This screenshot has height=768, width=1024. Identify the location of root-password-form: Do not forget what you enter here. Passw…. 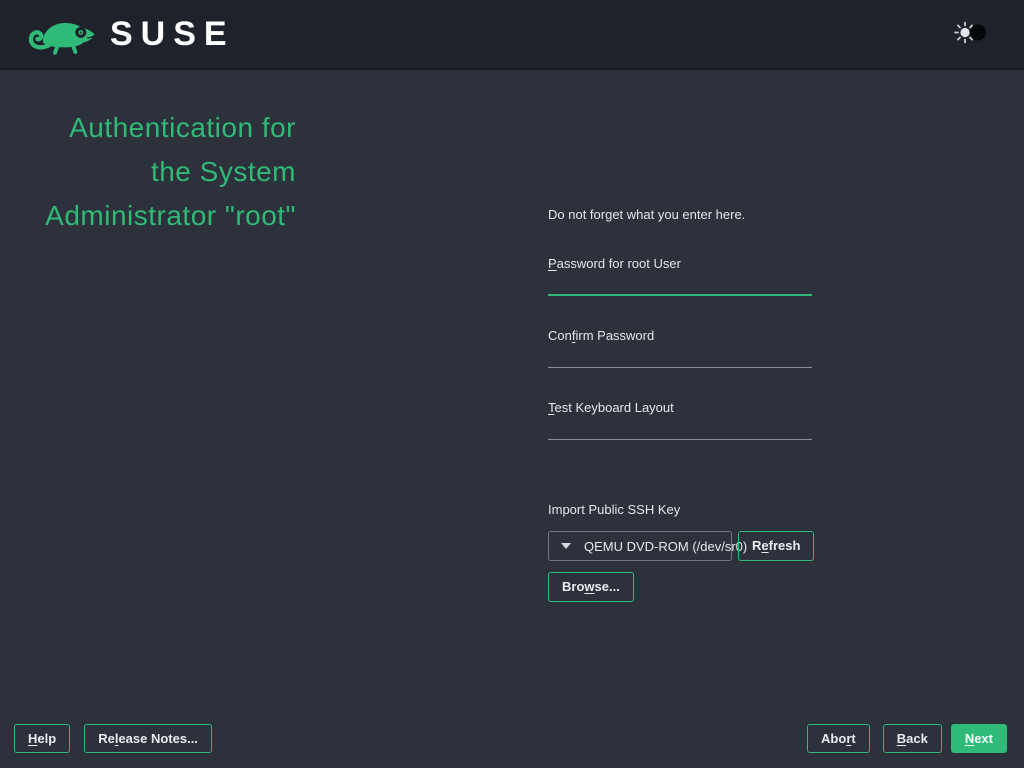
(681, 404).